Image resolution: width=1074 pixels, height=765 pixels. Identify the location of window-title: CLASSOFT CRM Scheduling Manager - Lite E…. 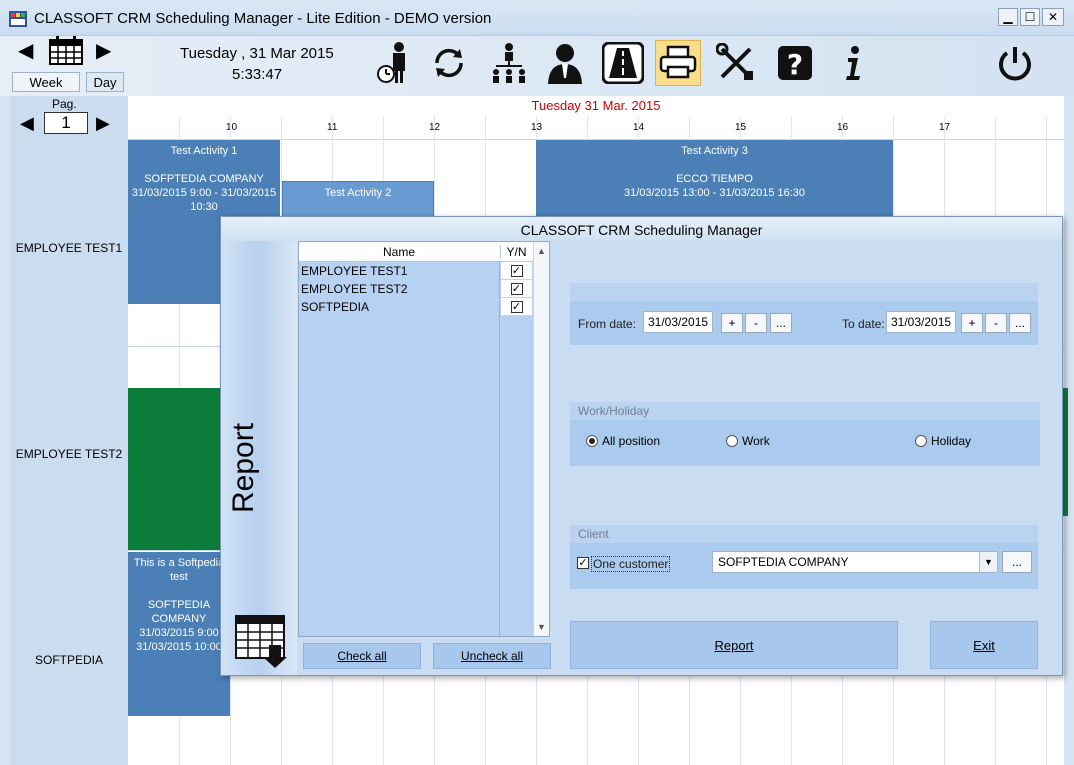
(263, 18).